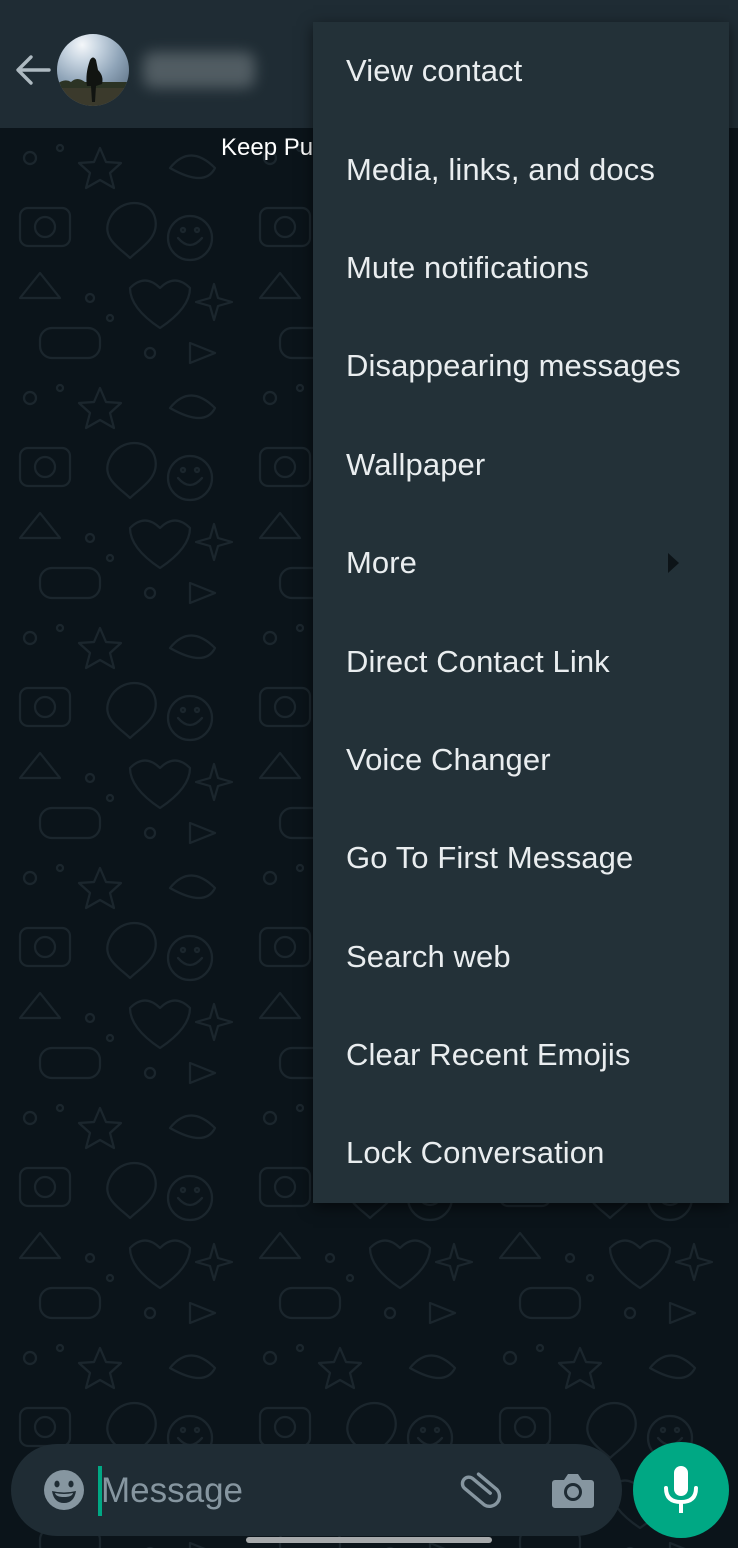 The width and height of the screenshot is (738, 1548). What do you see at coordinates (369, 1540) in the screenshot?
I see `home-indicator` at bounding box center [369, 1540].